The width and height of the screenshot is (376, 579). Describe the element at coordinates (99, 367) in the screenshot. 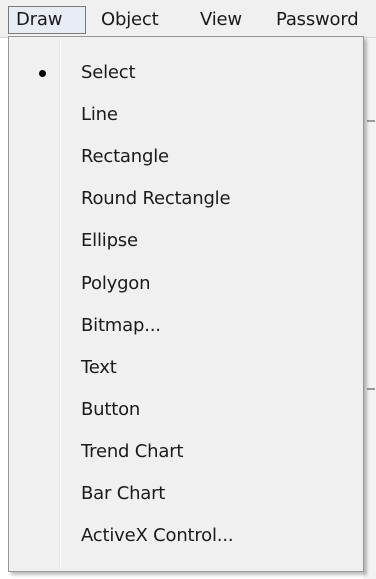

I see `menu-item-label: Text` at that location.